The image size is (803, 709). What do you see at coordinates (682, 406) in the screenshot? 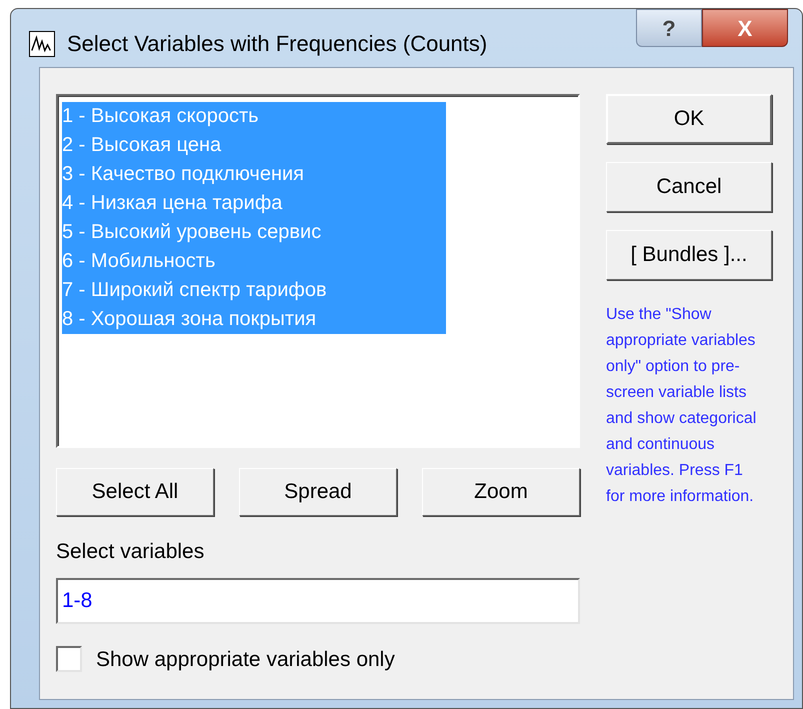
I see `help-text: Use the "Show appropriate variables only" option to pre-screen variable lists and show categorical and continuous variables. Press F1 for more information.` at bounding box center [682, 406].